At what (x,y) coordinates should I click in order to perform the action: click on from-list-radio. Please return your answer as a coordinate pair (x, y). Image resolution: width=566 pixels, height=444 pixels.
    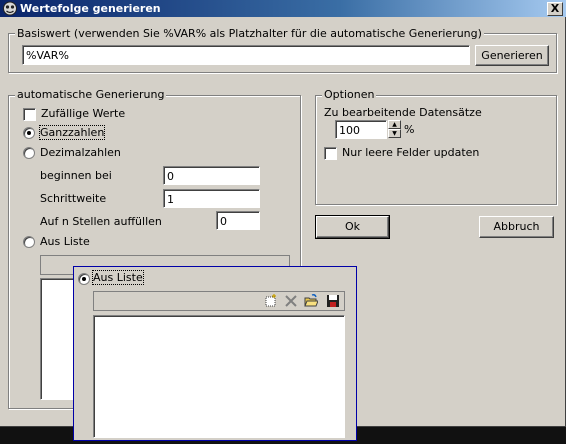
    Looking at the image, I should click on (29, 242).